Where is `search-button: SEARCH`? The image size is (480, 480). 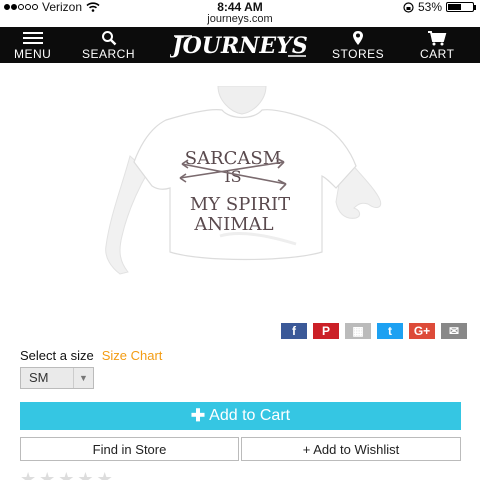 search-button: SEARCH is located at coordinates (108, 45).